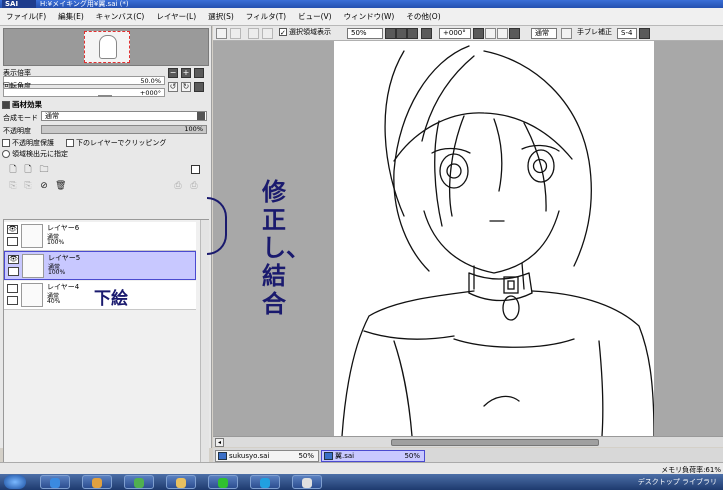  What do you see at coordinates (13, 170) in the screenshot?
I see `new-layer-icon: 🗋` at bounding box center [13, 170].